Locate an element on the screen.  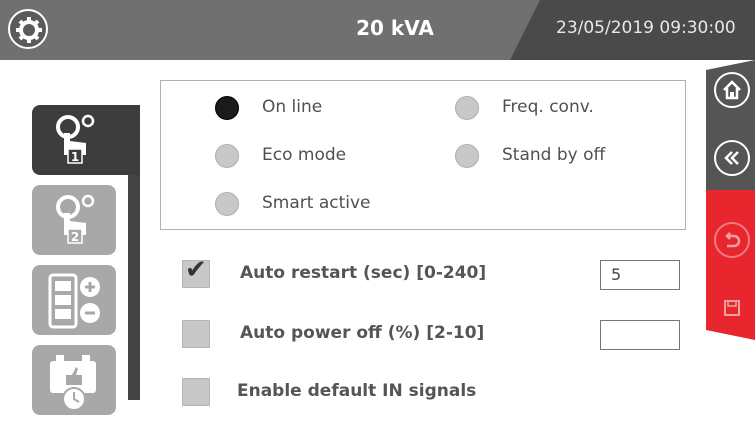
undo-icon is located at coordinates (733, 240).